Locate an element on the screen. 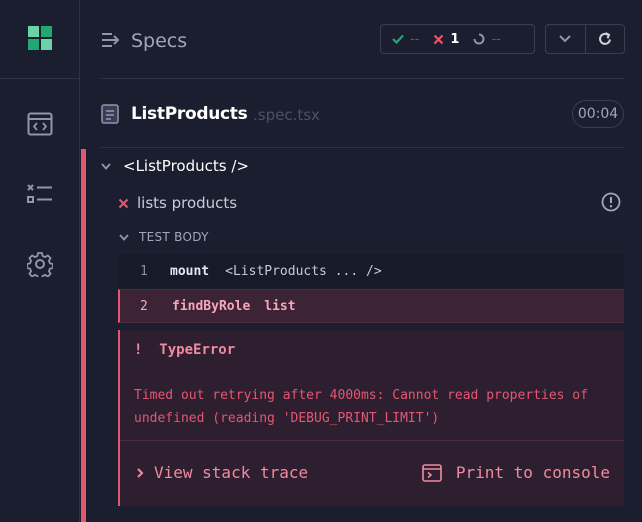  pending-count: -- is located at coordinates (487, 39).